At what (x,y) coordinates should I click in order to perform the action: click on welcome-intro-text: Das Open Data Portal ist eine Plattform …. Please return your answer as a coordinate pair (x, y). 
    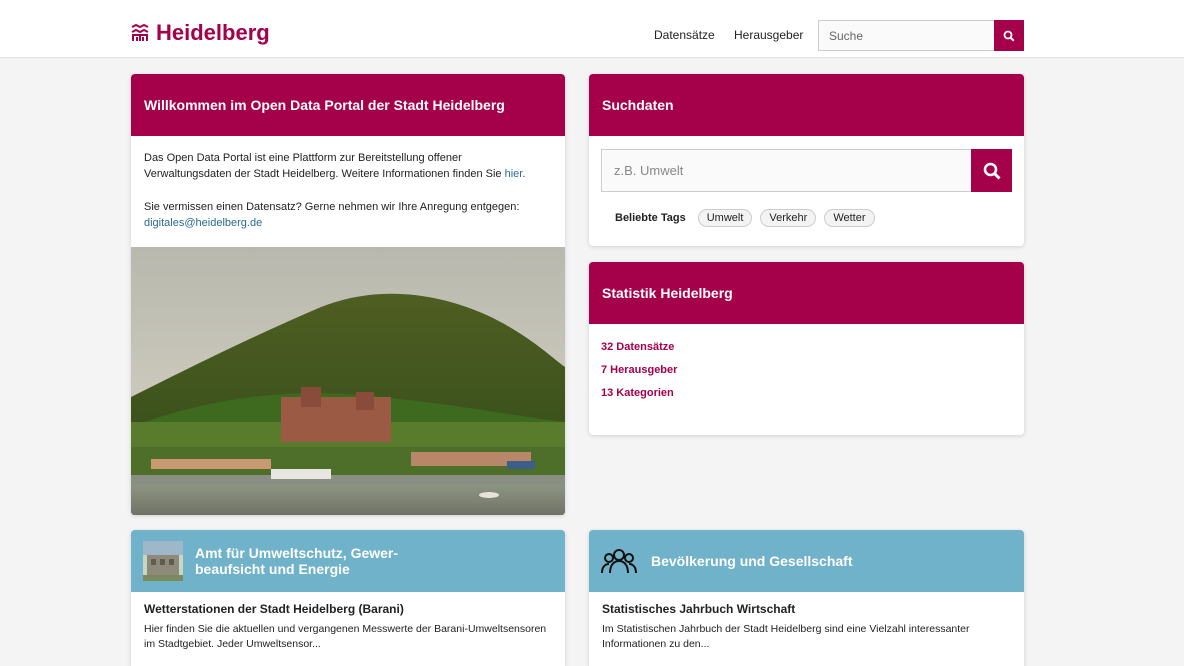
    Looking at the image, I should click on (324, 166).